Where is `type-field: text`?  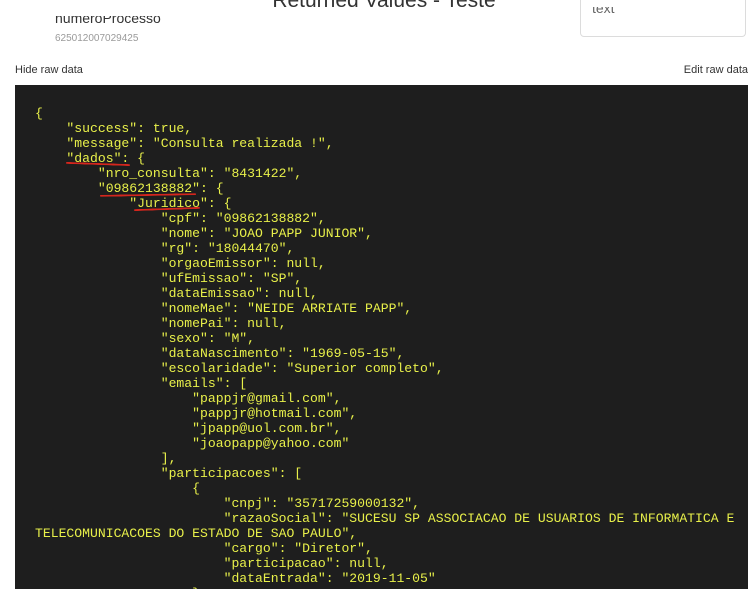 type-field: text is located at coordinates (663, 18).